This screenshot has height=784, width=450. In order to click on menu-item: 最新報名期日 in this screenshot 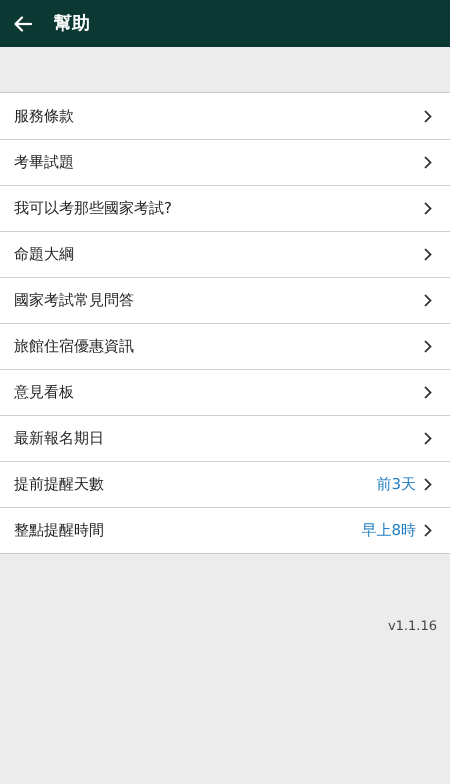, I will do `click(225, 438)`.